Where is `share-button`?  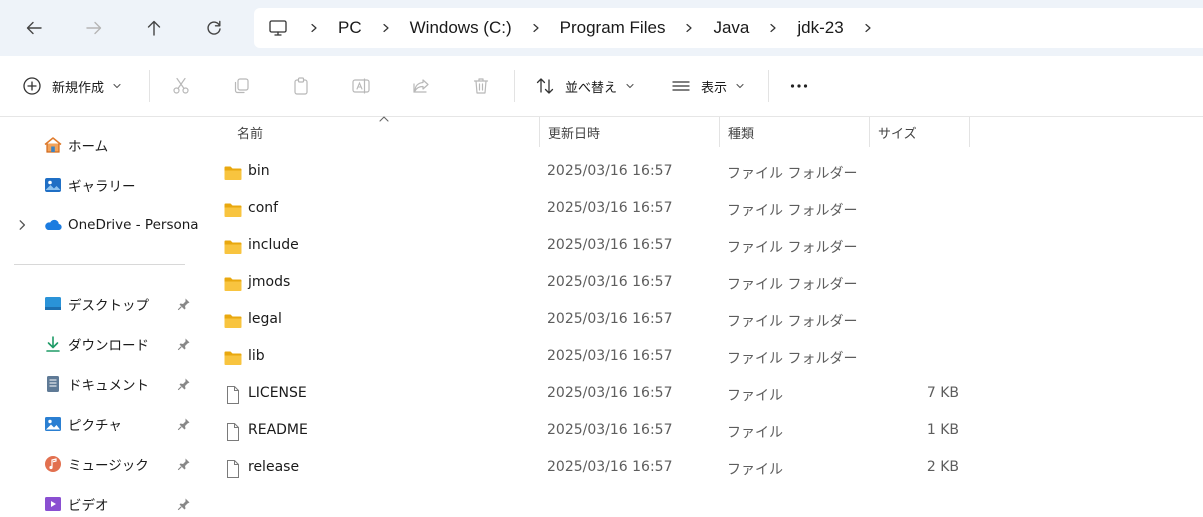 share-button is located at coordinates (421, 86).